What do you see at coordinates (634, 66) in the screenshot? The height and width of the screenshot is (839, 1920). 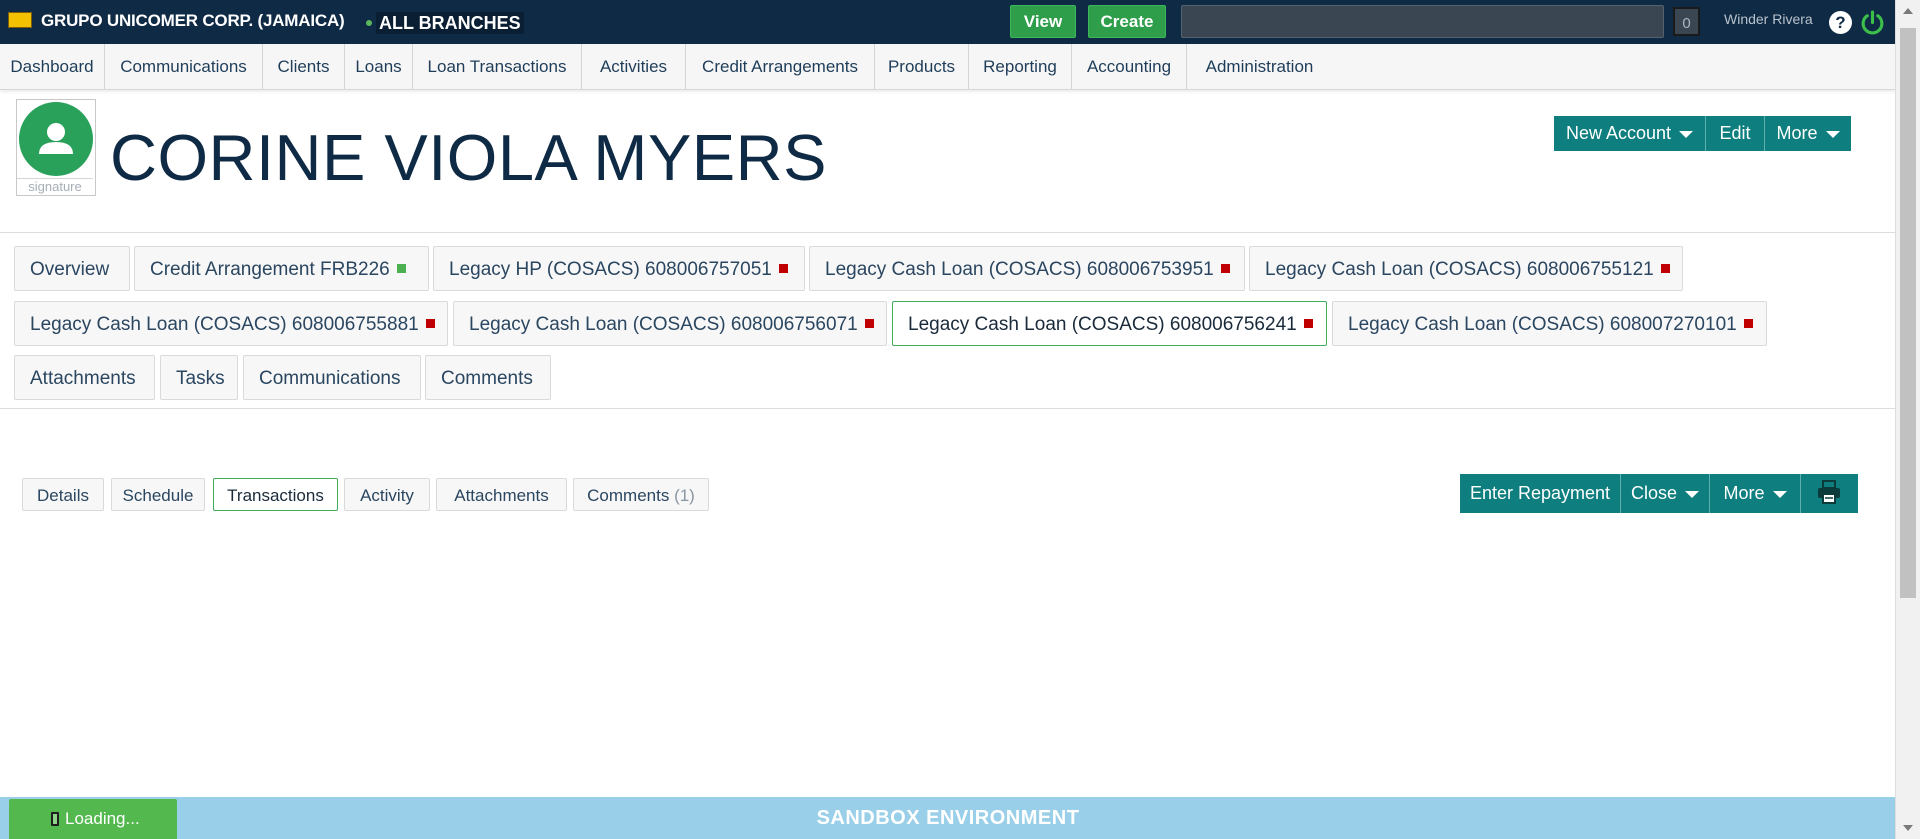 I see `nav-activities: Activities` at bounding box center [634, 66].